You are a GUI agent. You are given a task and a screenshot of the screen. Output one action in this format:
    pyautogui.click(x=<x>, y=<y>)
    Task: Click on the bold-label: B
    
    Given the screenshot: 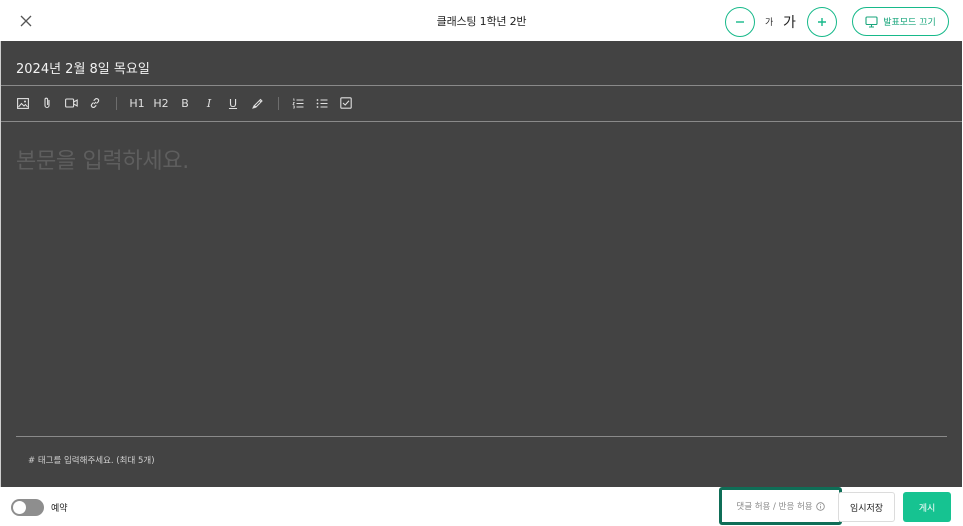 What is the action you would take?
    pyautogui.click(x=185, y=103)
    